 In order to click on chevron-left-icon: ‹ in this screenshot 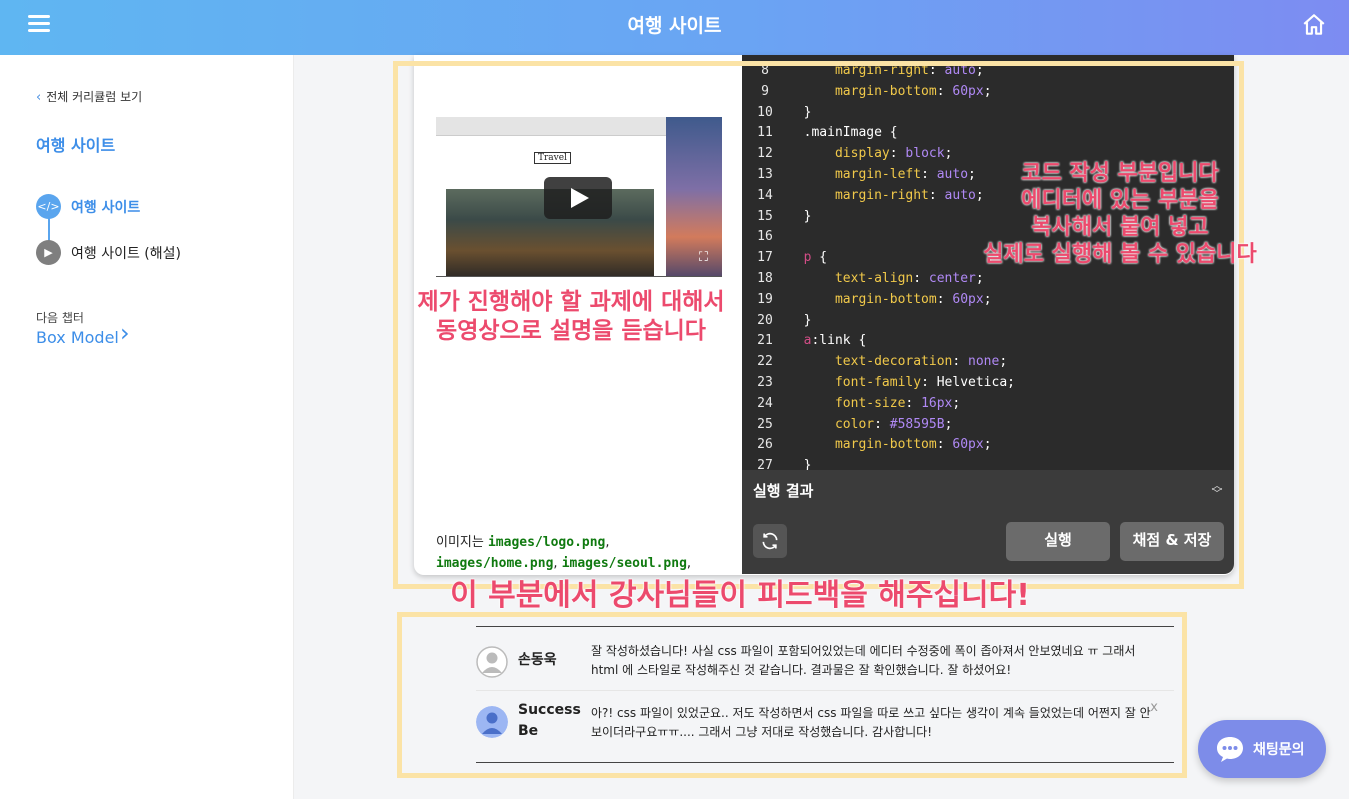, I will do `click(39, 97)`.